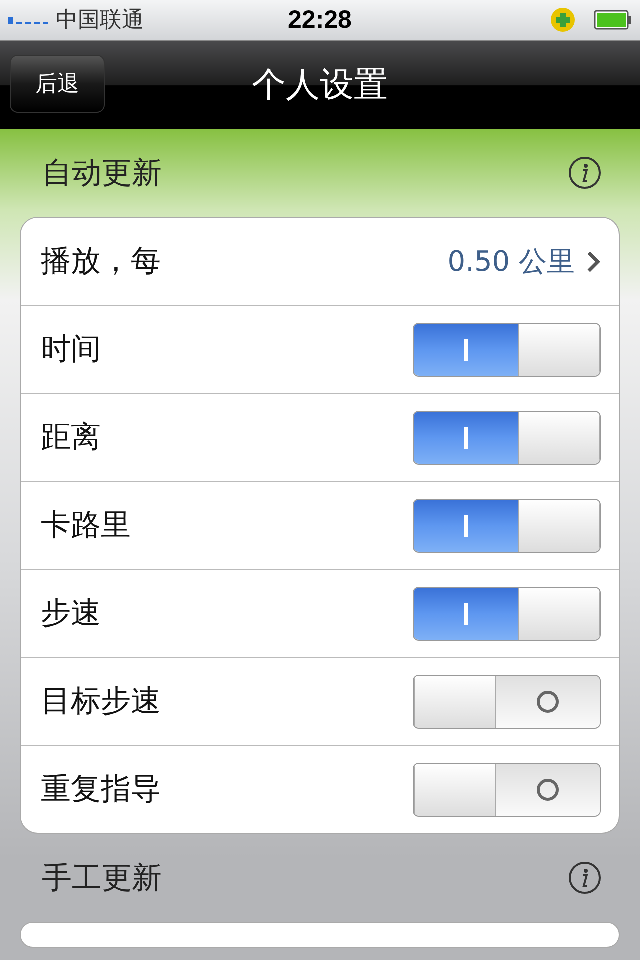 The image size is (640, 960). Describe the element at coordinates (86, 526) in the screenshot. I see `row-label: 卡路里` at that location.